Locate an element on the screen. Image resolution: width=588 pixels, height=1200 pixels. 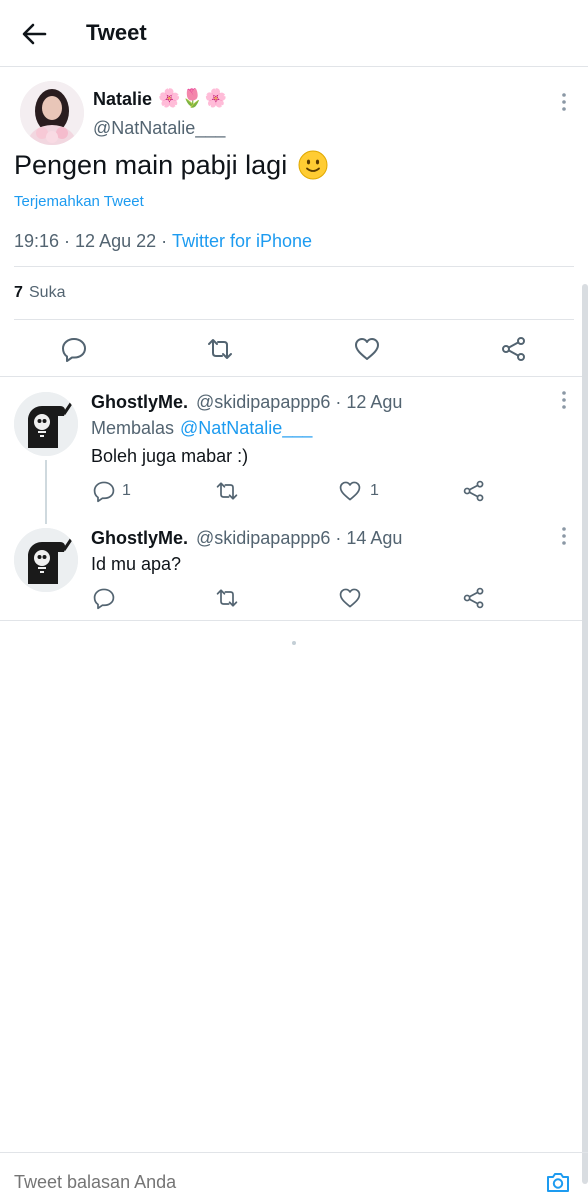
top-bar: Tweet is located at coordinates (294, 33).